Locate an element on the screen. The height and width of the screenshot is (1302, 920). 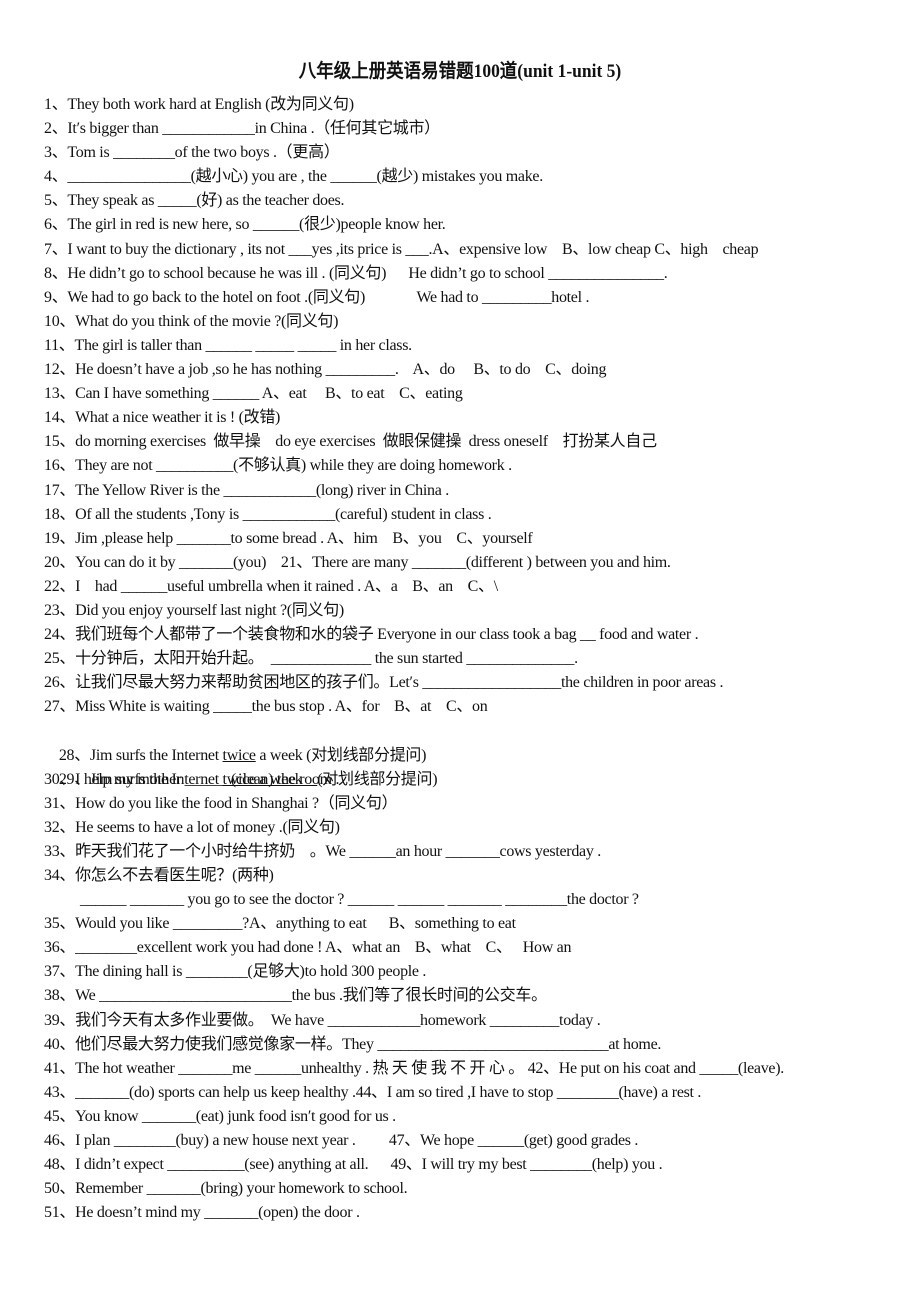
question-3: 3、Tom is ________of the two boys .（更高） is located at coordinates (192, 153).